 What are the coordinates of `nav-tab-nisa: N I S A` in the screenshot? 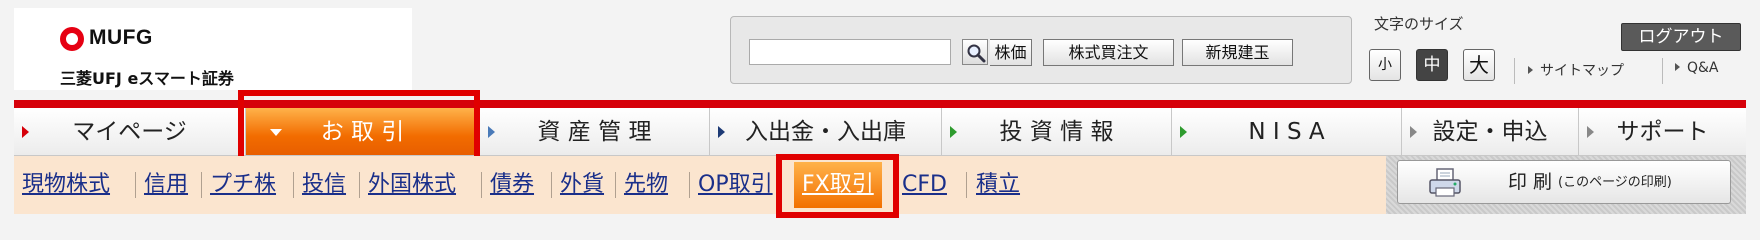 It's located at (1287, 132).